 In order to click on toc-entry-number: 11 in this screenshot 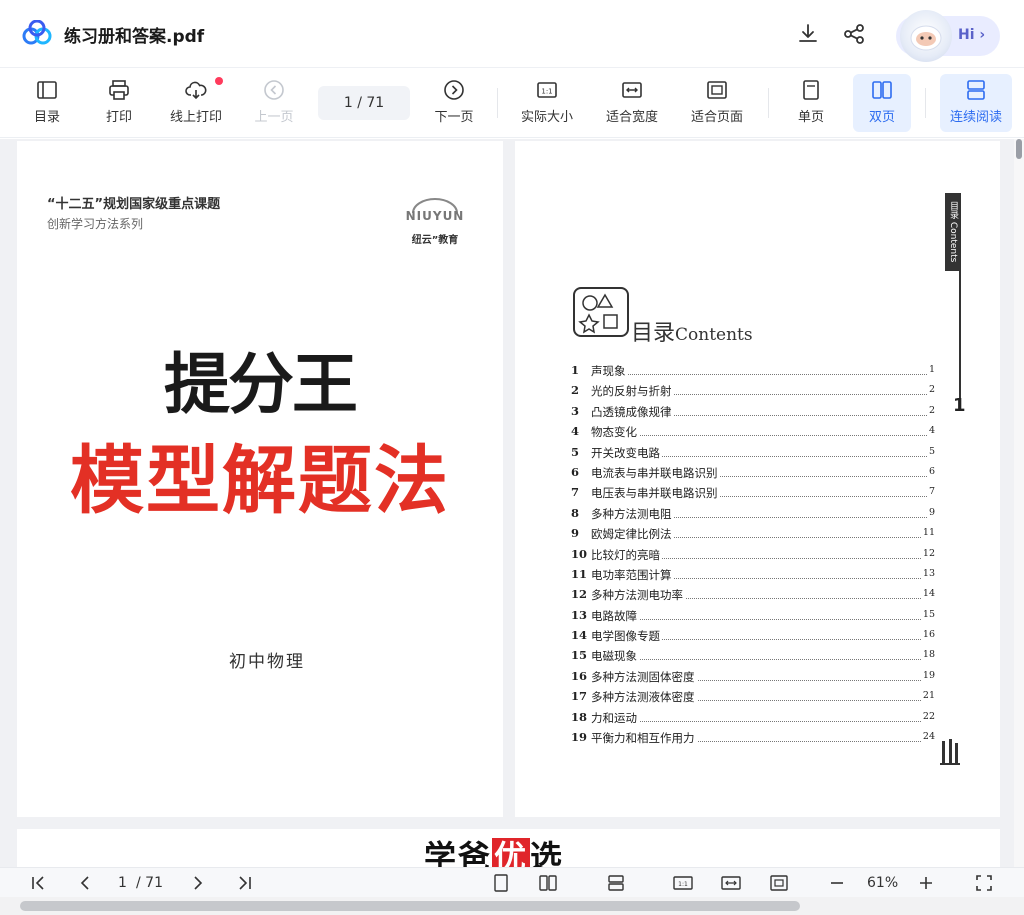, I will do `click(579, 573)`.